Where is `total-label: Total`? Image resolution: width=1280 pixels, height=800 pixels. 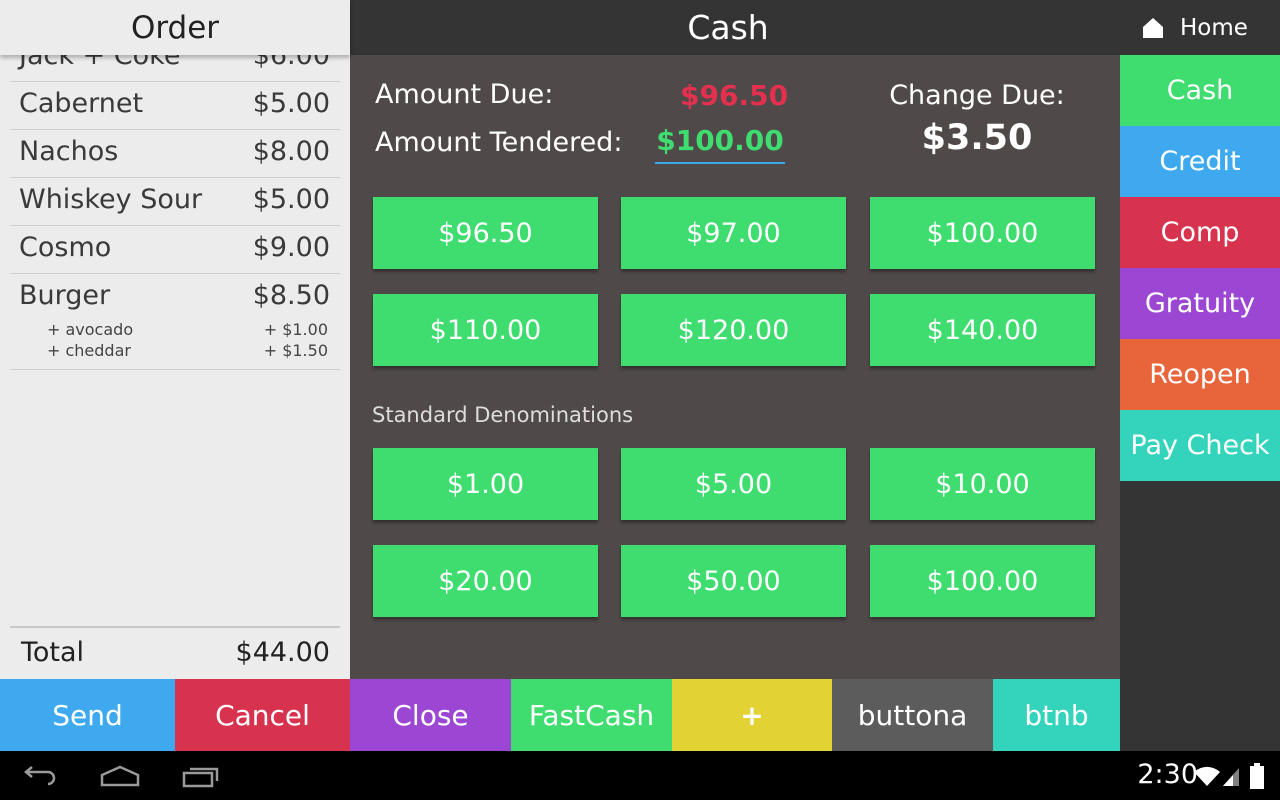 total-label: Total is located at coordinates (53, 652).